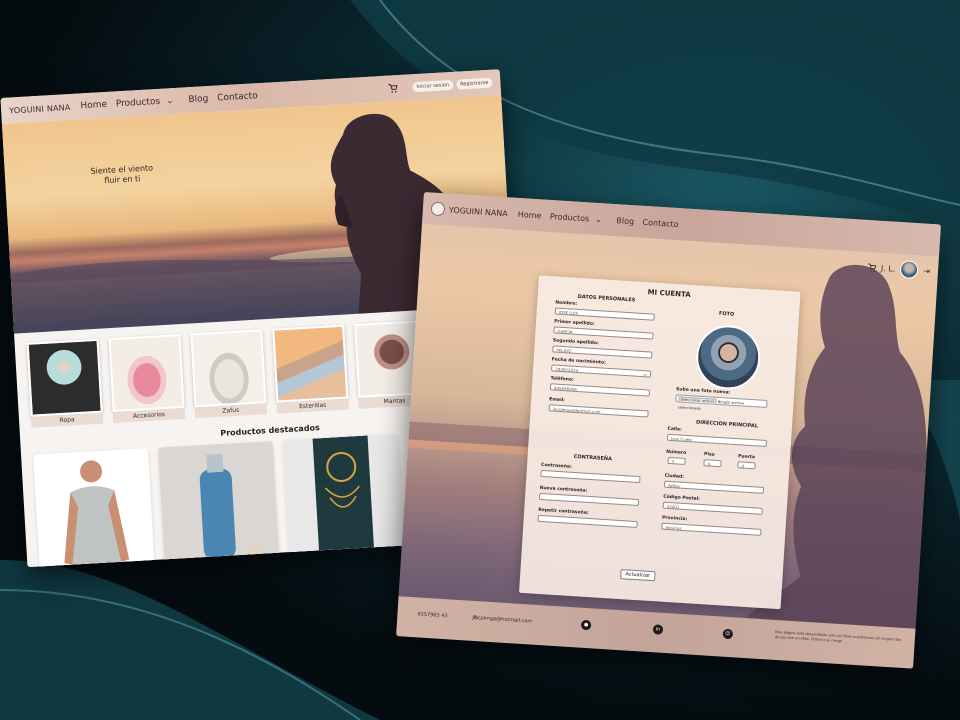  I want to click on category-card-zafus: Zafus, so click(229, 374).